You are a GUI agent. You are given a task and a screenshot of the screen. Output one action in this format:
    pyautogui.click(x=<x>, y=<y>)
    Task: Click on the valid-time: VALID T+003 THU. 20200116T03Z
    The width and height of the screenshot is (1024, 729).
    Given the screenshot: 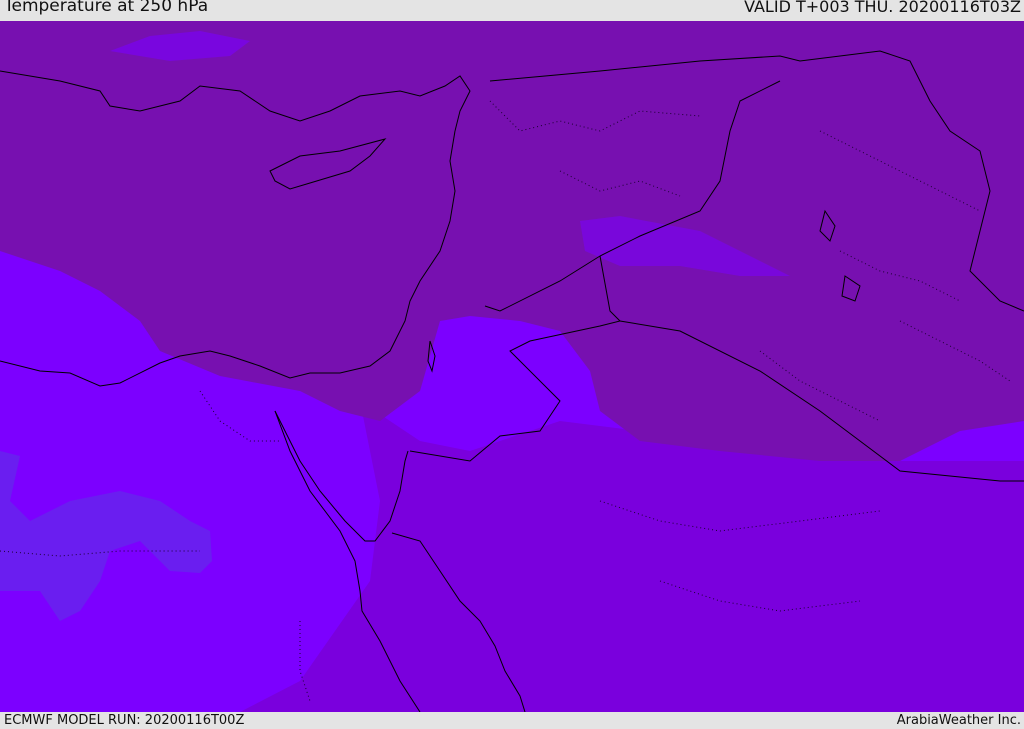 What is the action you would take?
    pyautogui.click(x=882, y=8)
    